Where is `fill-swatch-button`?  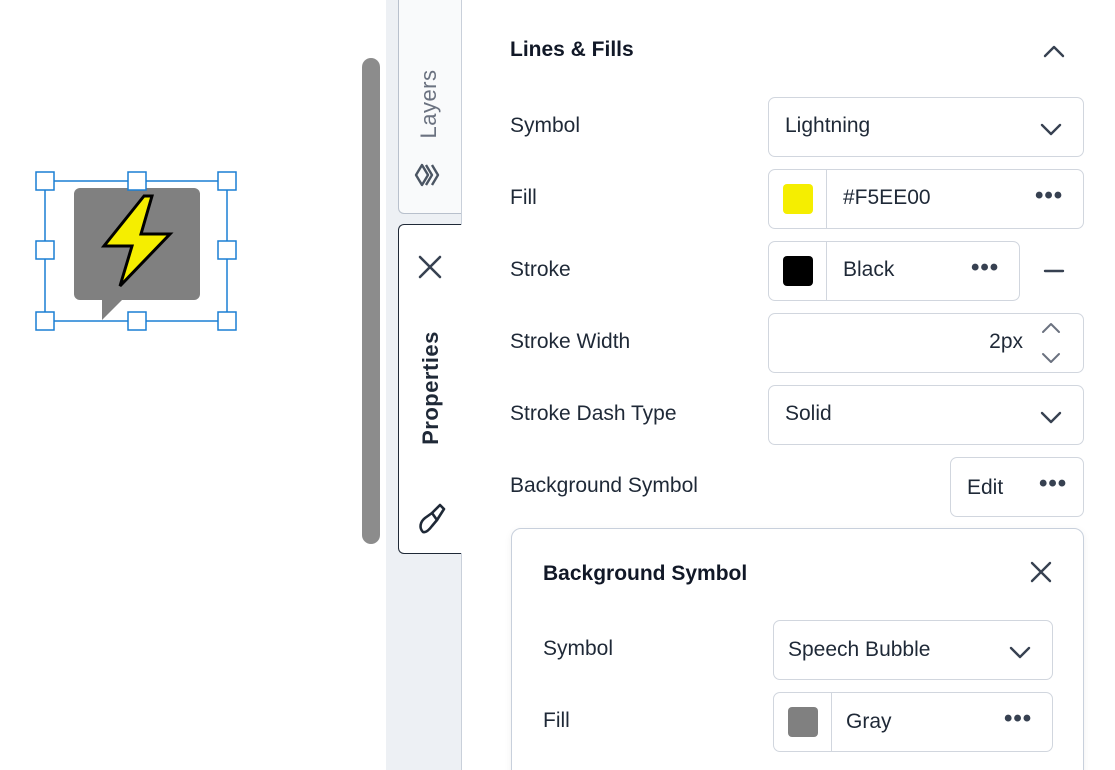
fill-swatch-button is located at coordinates (798, 199).